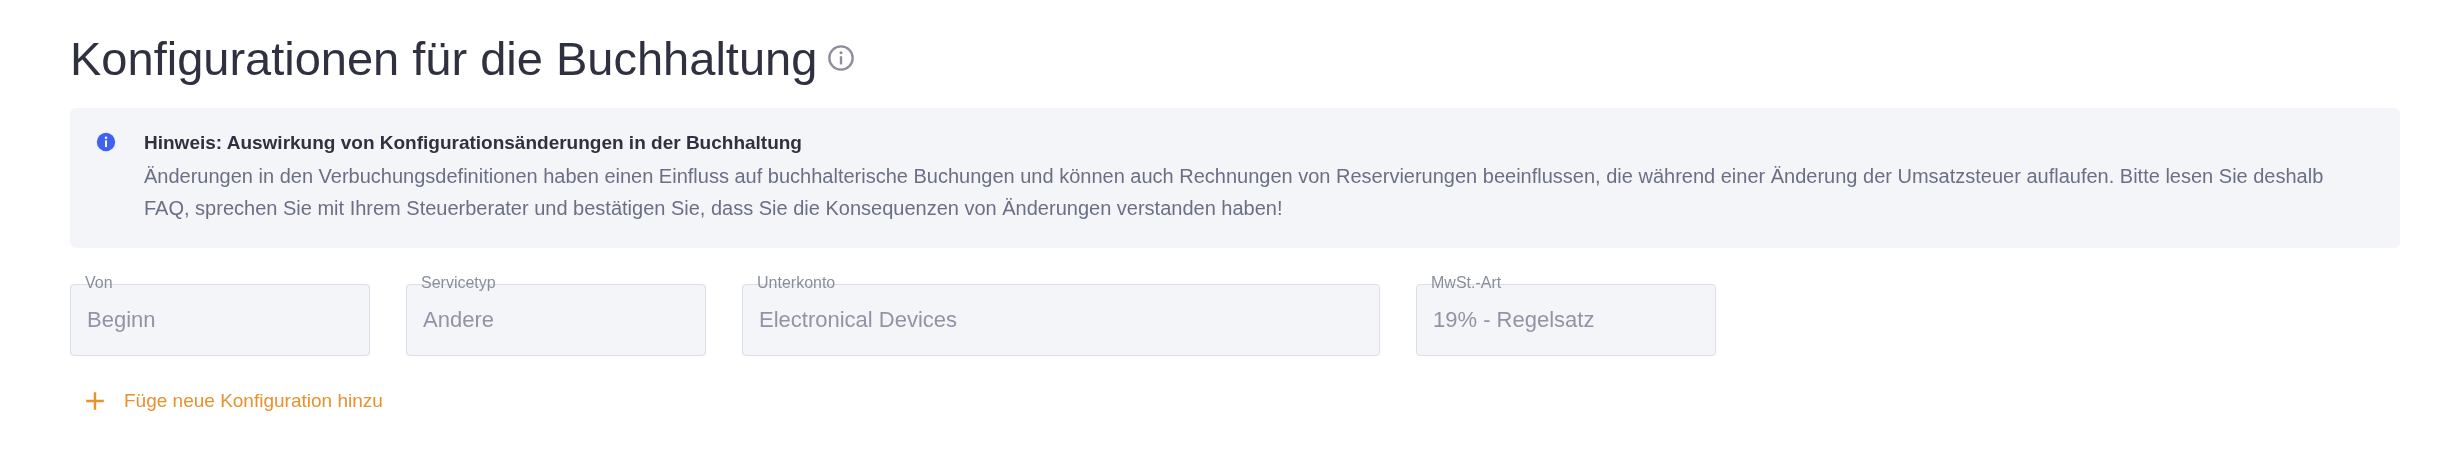  I want to click on add-configuration-button: Füge neue Konfiguration hinzu, so click(233, 401).